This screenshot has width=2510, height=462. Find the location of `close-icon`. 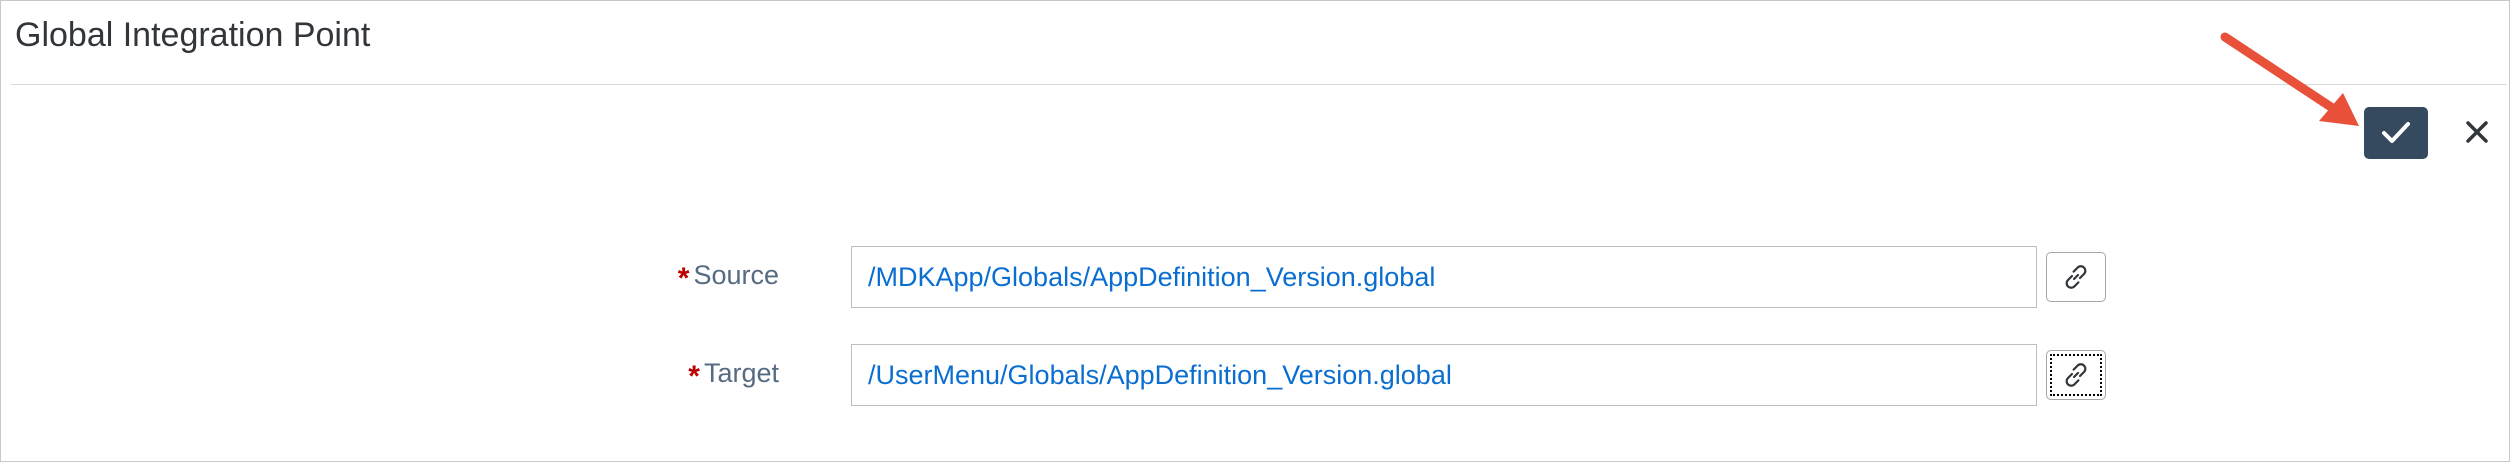

close-icon is located at coordinates (2477, 132).